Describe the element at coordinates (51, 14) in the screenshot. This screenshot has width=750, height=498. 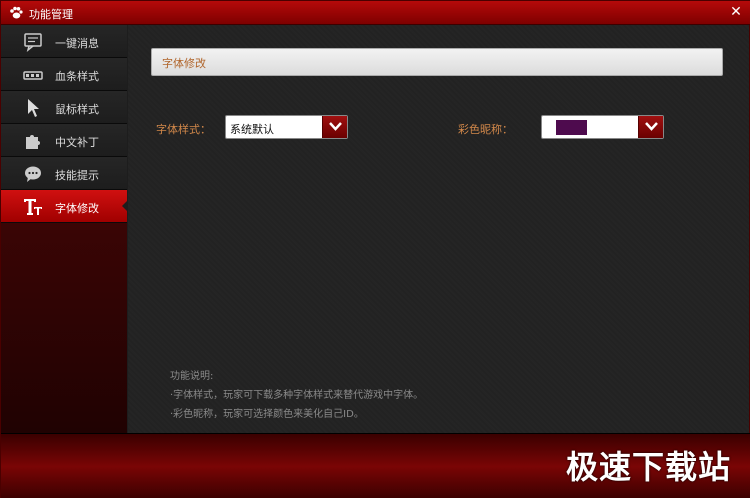
I see `window-title: 功能管理` at that location.